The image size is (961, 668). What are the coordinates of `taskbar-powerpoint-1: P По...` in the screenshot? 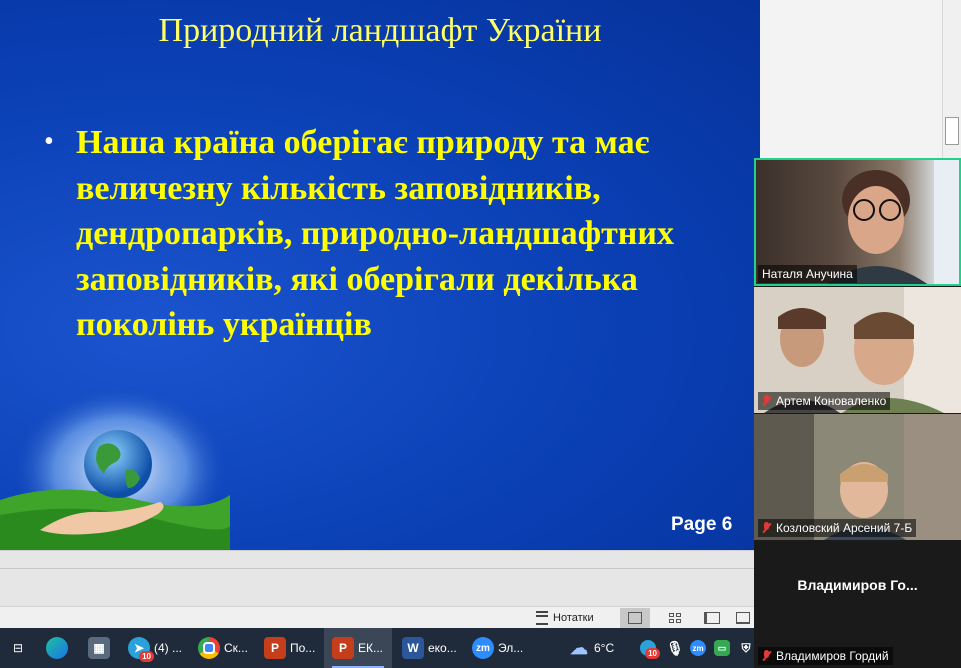 It's located at (289, 648).